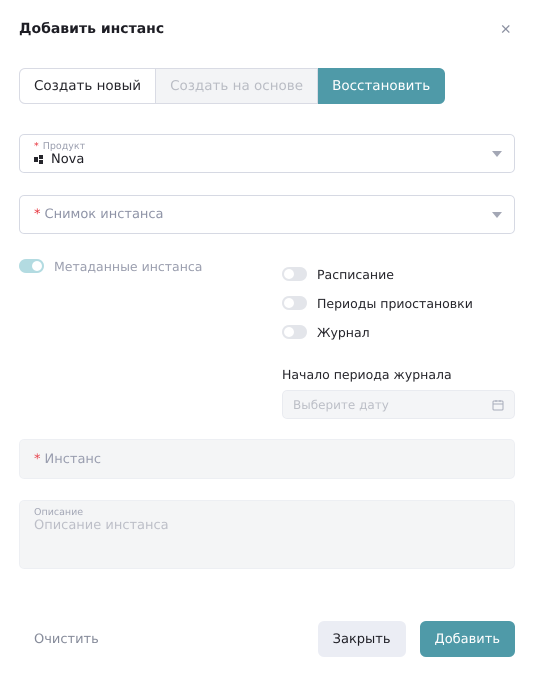 This screenshot has width=533, height=675. What do you see at coordinates (87, 86) in the screenshot?
I see `mode-tab: Создать новый` at bounding box center [87, 86].